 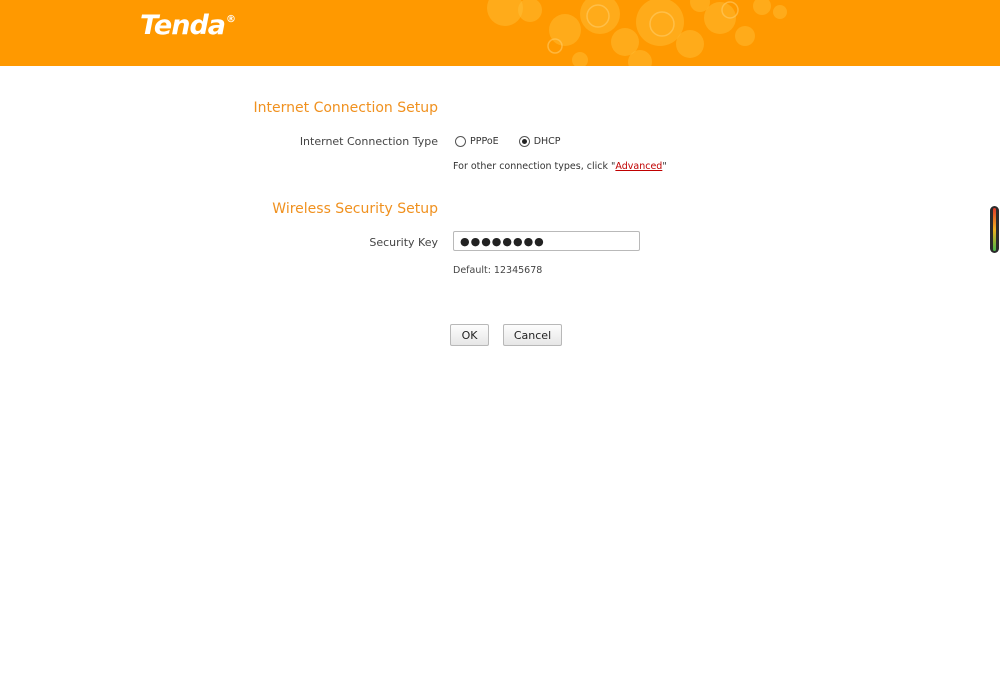 What do you see at coordinates (500, 33) in the screenshot?
I see `header-banner: Tenda®` at bounding box center [500, 33].